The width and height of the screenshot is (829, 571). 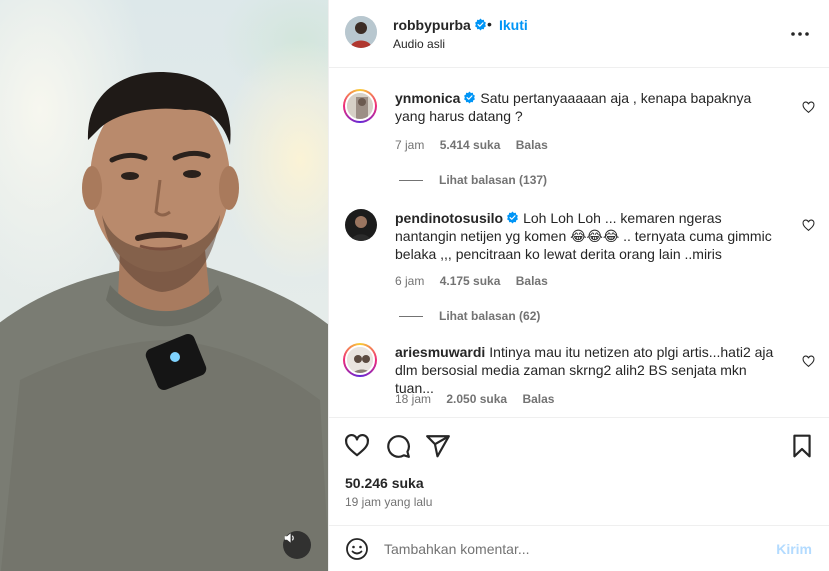 I want to click on comment-meta: 7 jam 5.414 suka Balas, so click(x=477, y=145).